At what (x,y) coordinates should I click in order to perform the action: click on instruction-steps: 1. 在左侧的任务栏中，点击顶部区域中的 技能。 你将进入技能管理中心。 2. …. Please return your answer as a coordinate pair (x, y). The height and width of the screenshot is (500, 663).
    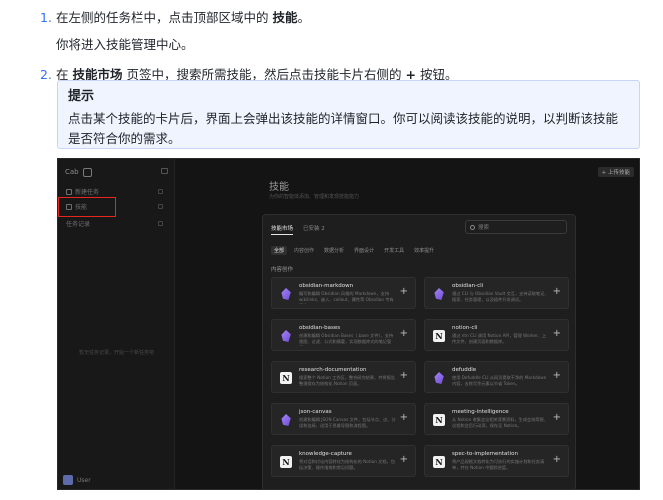
    Looking at the image, I should click on (345, 46).